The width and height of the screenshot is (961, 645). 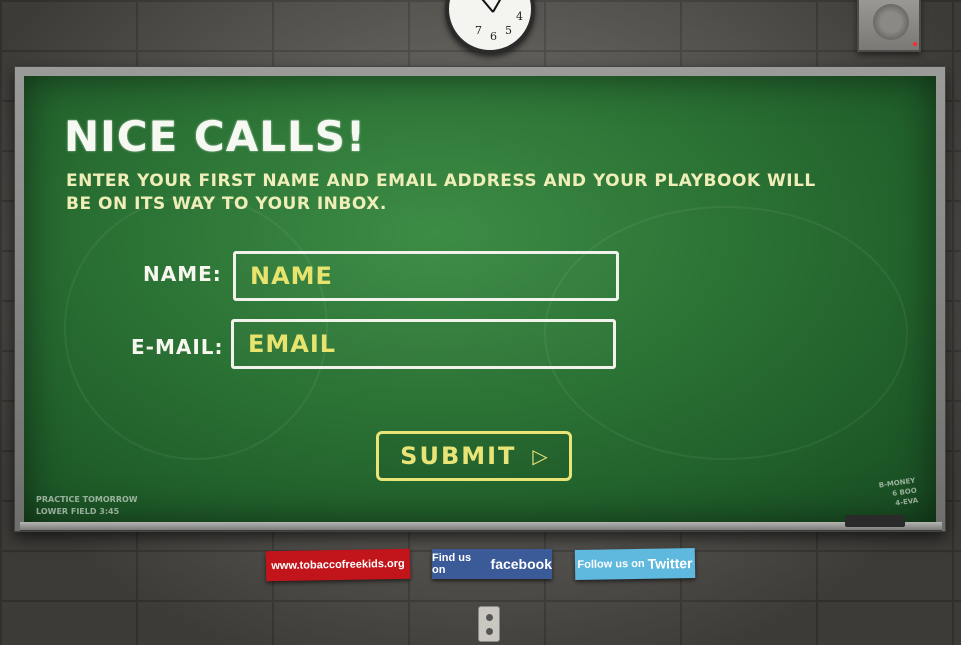 What do you see at coordinates (875, 521) in the screenshot?
I see `eraser` at bounding box center [875, 521].